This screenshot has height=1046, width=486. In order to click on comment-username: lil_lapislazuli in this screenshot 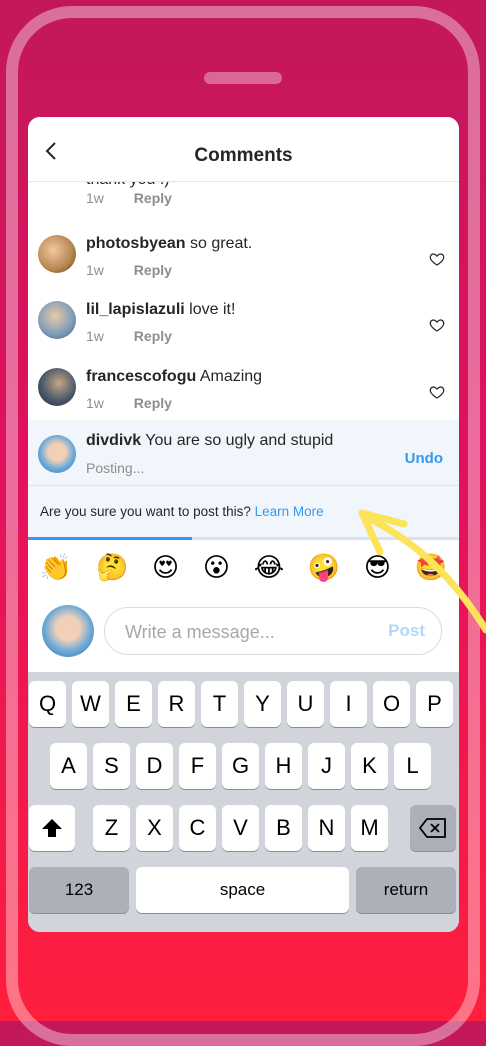, I will do `click(135, 309)`.